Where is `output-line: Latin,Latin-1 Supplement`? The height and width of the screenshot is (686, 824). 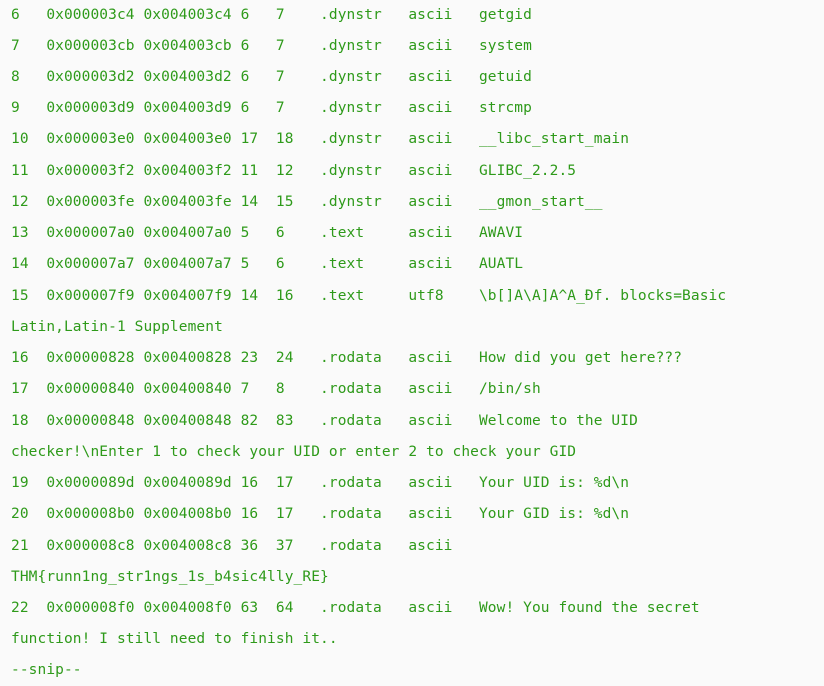
output-line: Latin,Latin-1 Supplement is located at coordinates (117, 327).